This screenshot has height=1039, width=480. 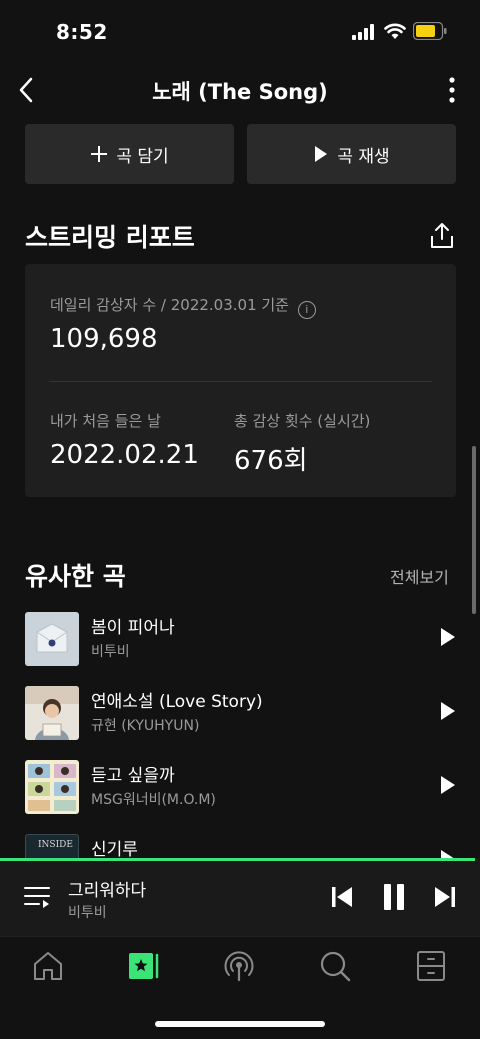 What do you see at coordinates (430, 31) in the screenshot?
I see `battery-icon` at bounding box center [430, 31].